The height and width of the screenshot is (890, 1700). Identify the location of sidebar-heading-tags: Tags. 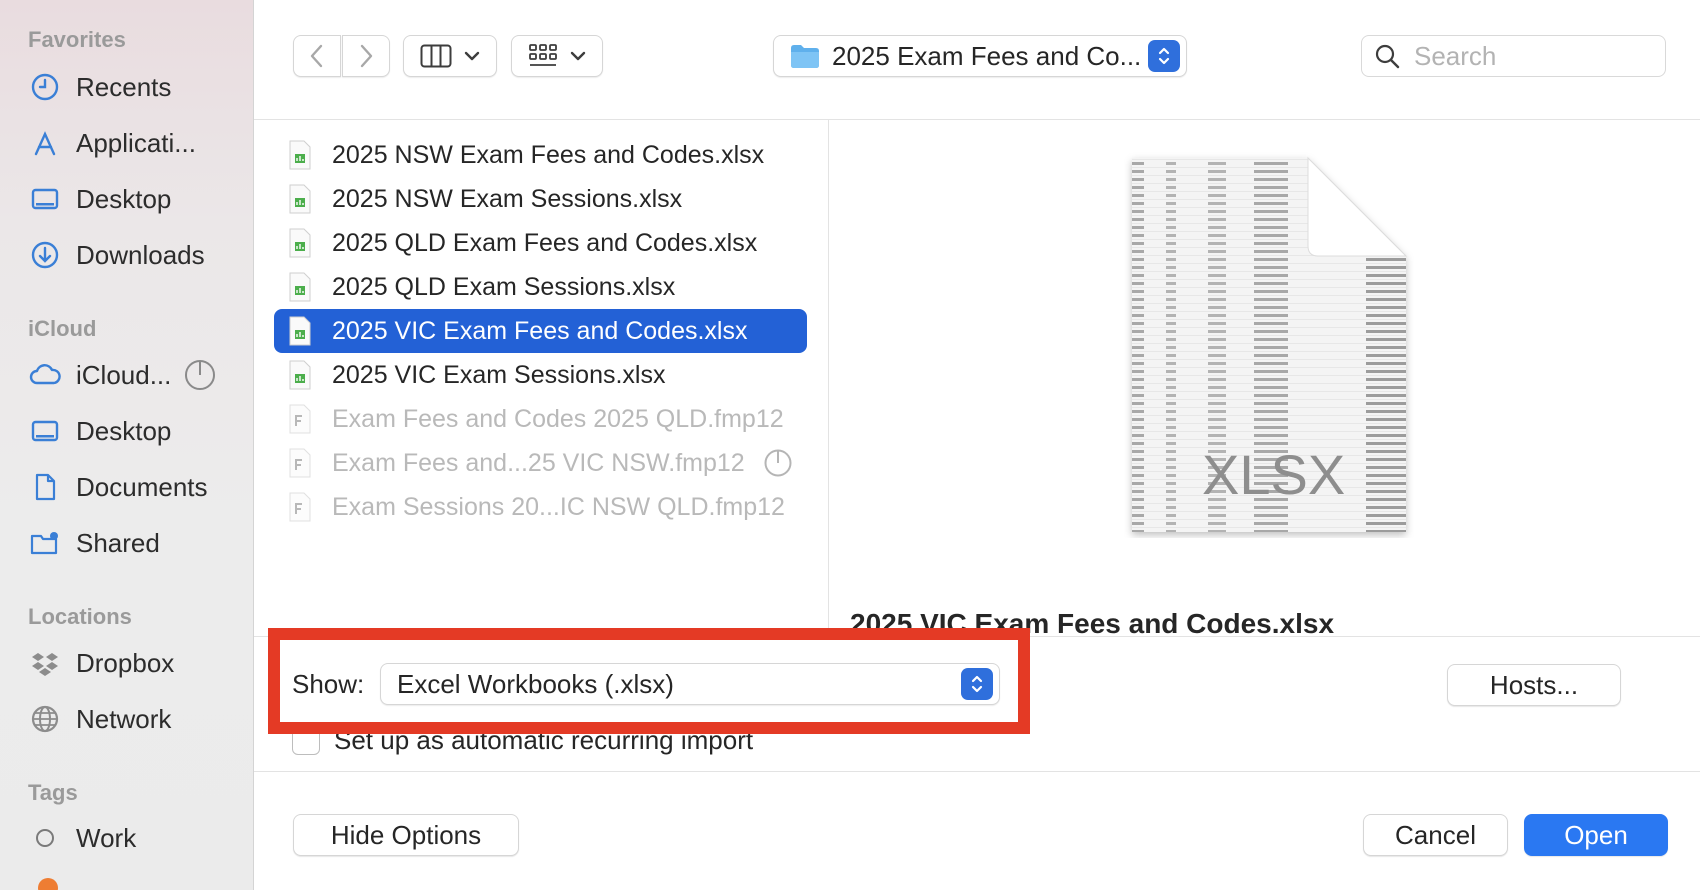
(53, 792).